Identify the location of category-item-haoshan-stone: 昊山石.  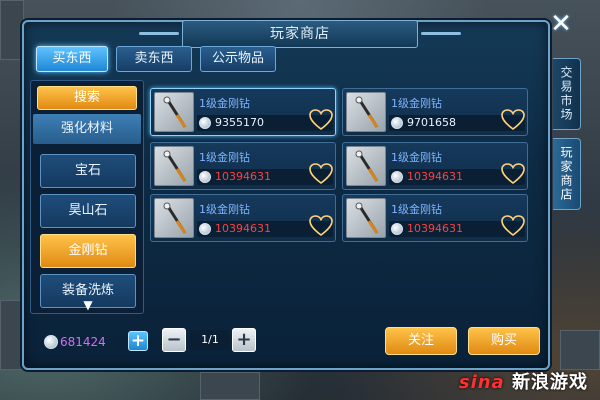
(88, 211).